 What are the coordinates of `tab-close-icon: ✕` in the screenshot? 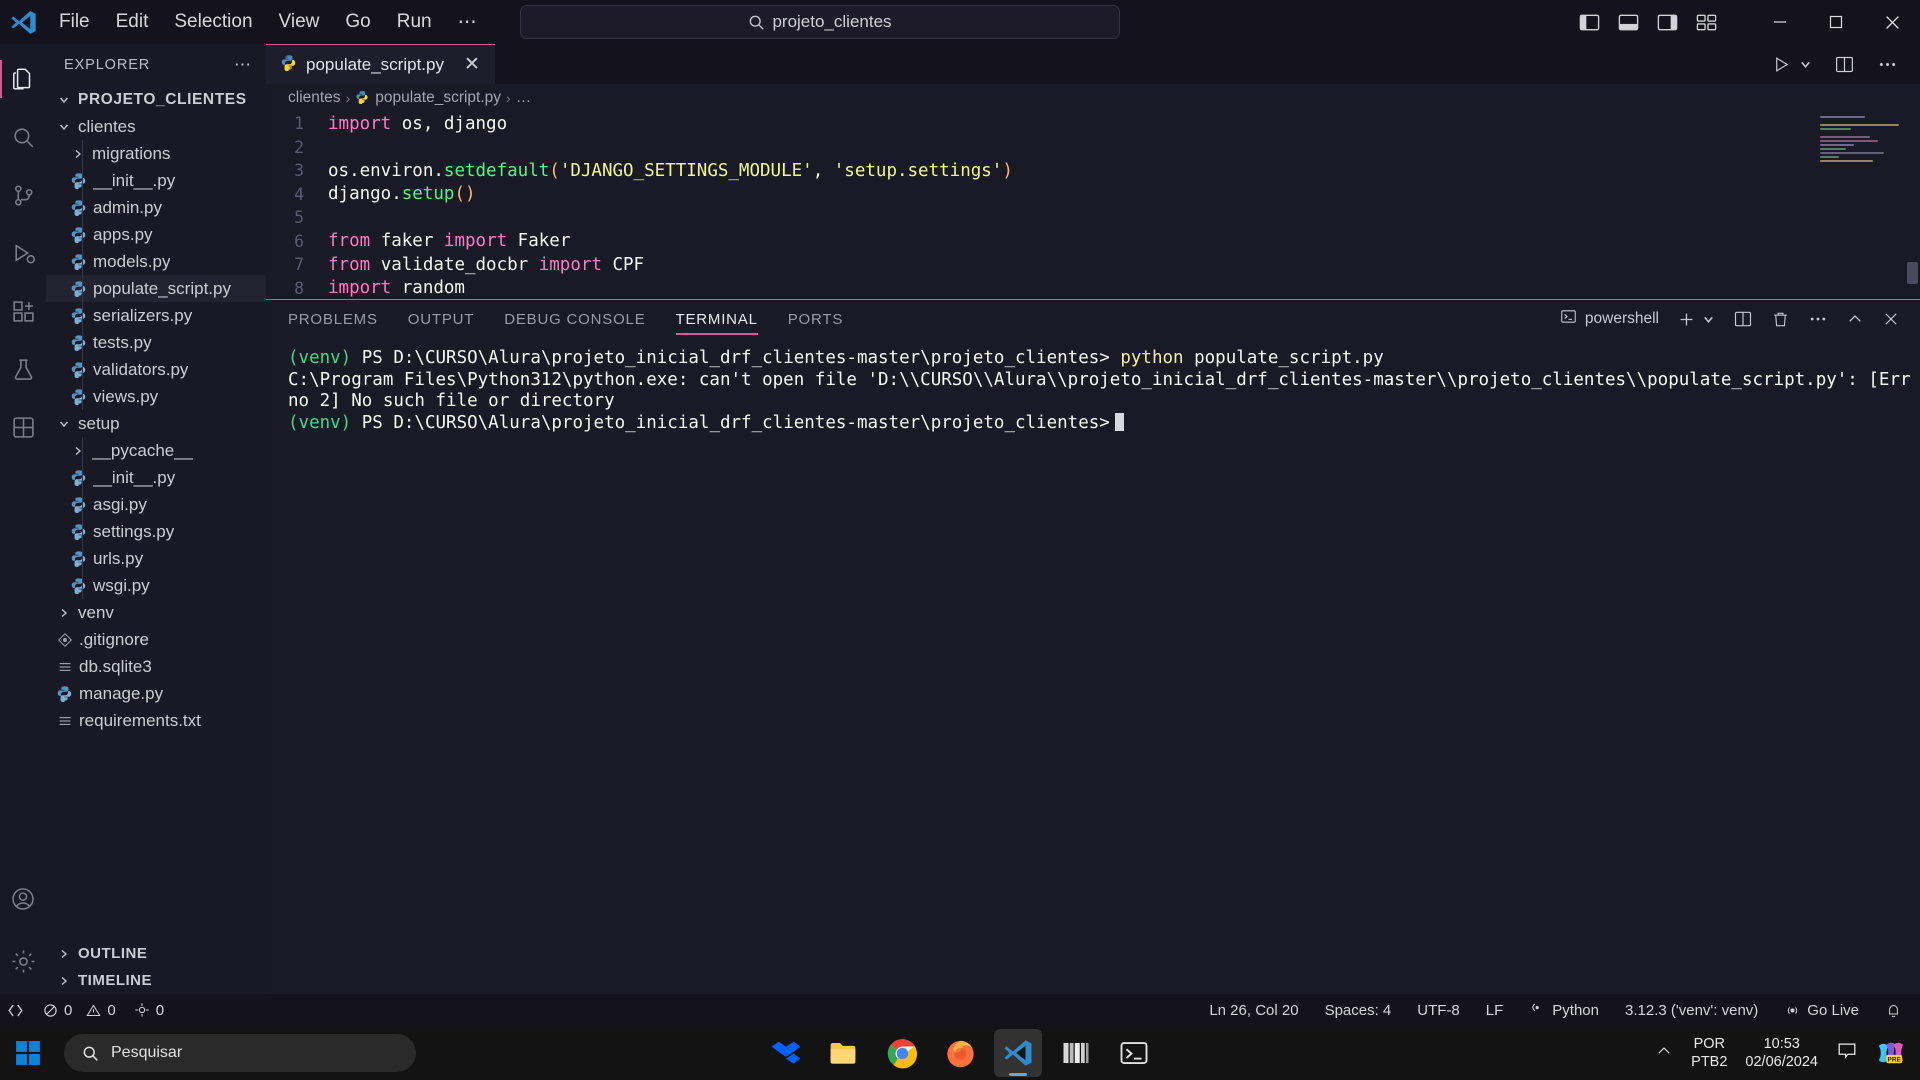 It's located at (472, 64).